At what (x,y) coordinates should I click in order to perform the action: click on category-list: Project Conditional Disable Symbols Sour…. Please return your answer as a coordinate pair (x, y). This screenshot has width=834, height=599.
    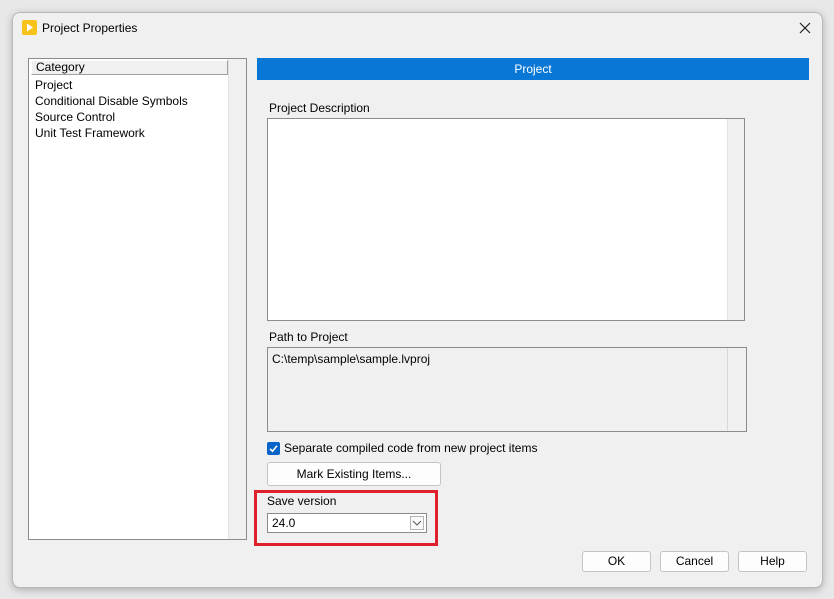
    Looking at the image, I should click on (111, 109).